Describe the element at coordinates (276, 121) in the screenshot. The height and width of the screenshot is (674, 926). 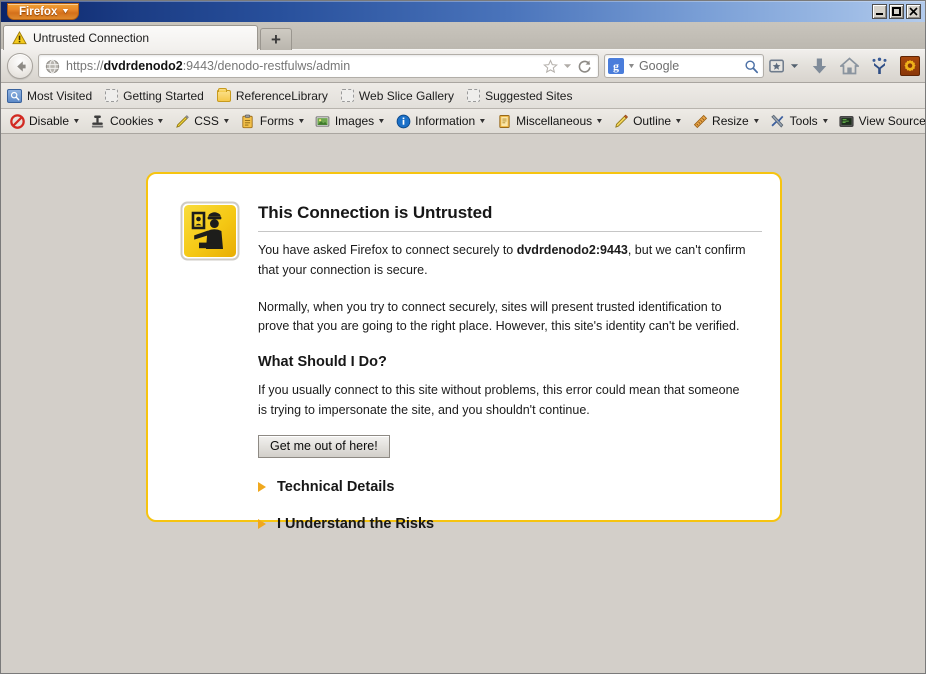
I see `devtool-label: Forms` at that location.